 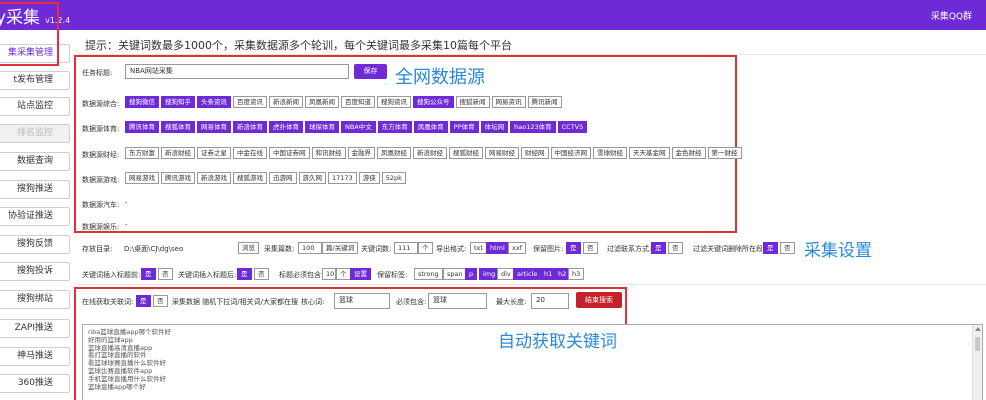 What do you see at coordinates (261, 274) in the screenshot?
I see `insert-title-after-option: 否` at bounding box center [261, 274].